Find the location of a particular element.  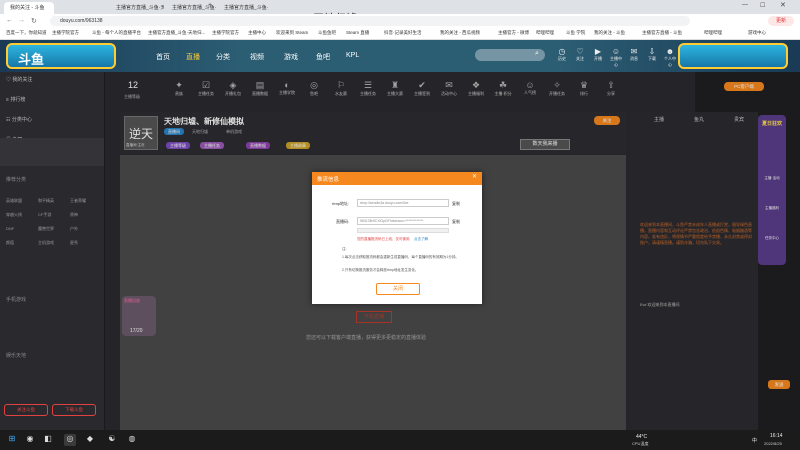

search-icon: ⌕ is located at coordinates (537, 54).